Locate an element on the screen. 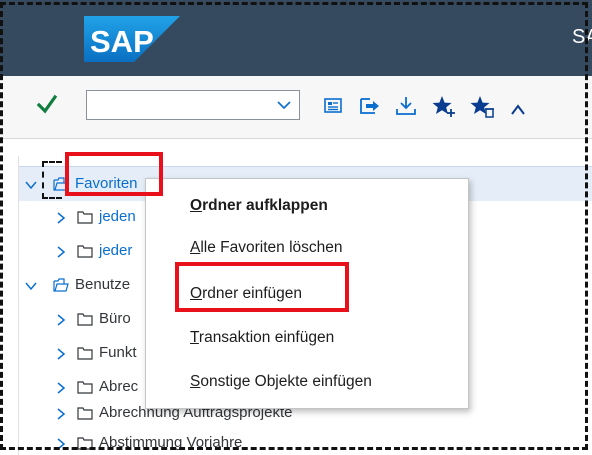  window-title: SA is located at coordinates (582, 37).